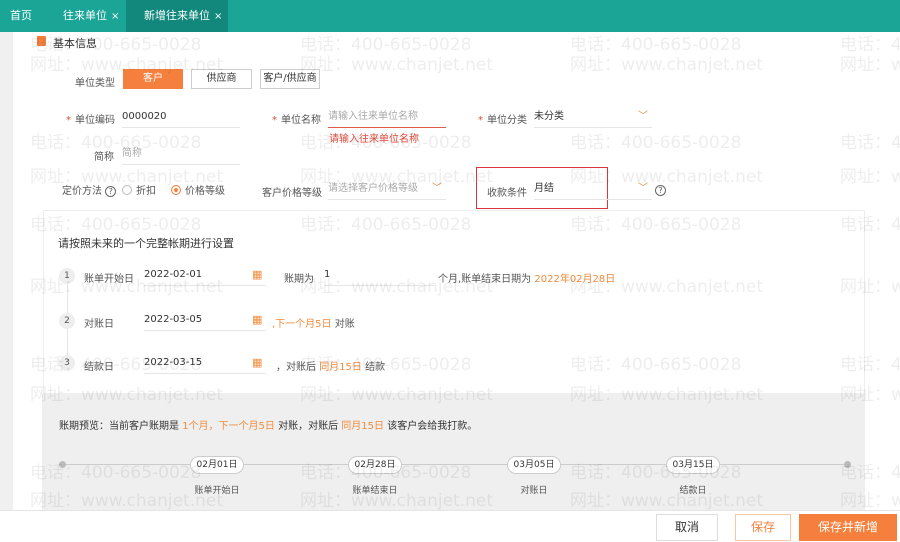  I want to click on step-number: 3, so click(67, 363).